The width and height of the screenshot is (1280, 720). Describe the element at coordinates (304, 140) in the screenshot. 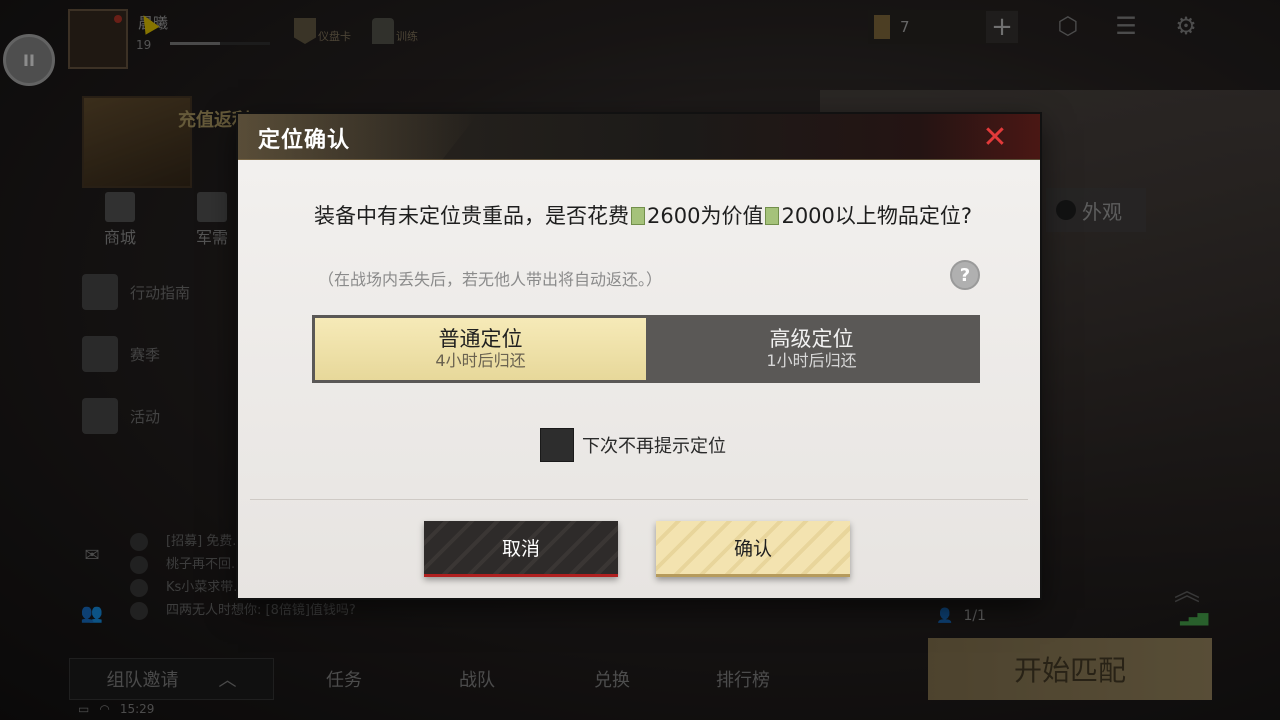

I see `dialog-title: 定位确认` at that location.